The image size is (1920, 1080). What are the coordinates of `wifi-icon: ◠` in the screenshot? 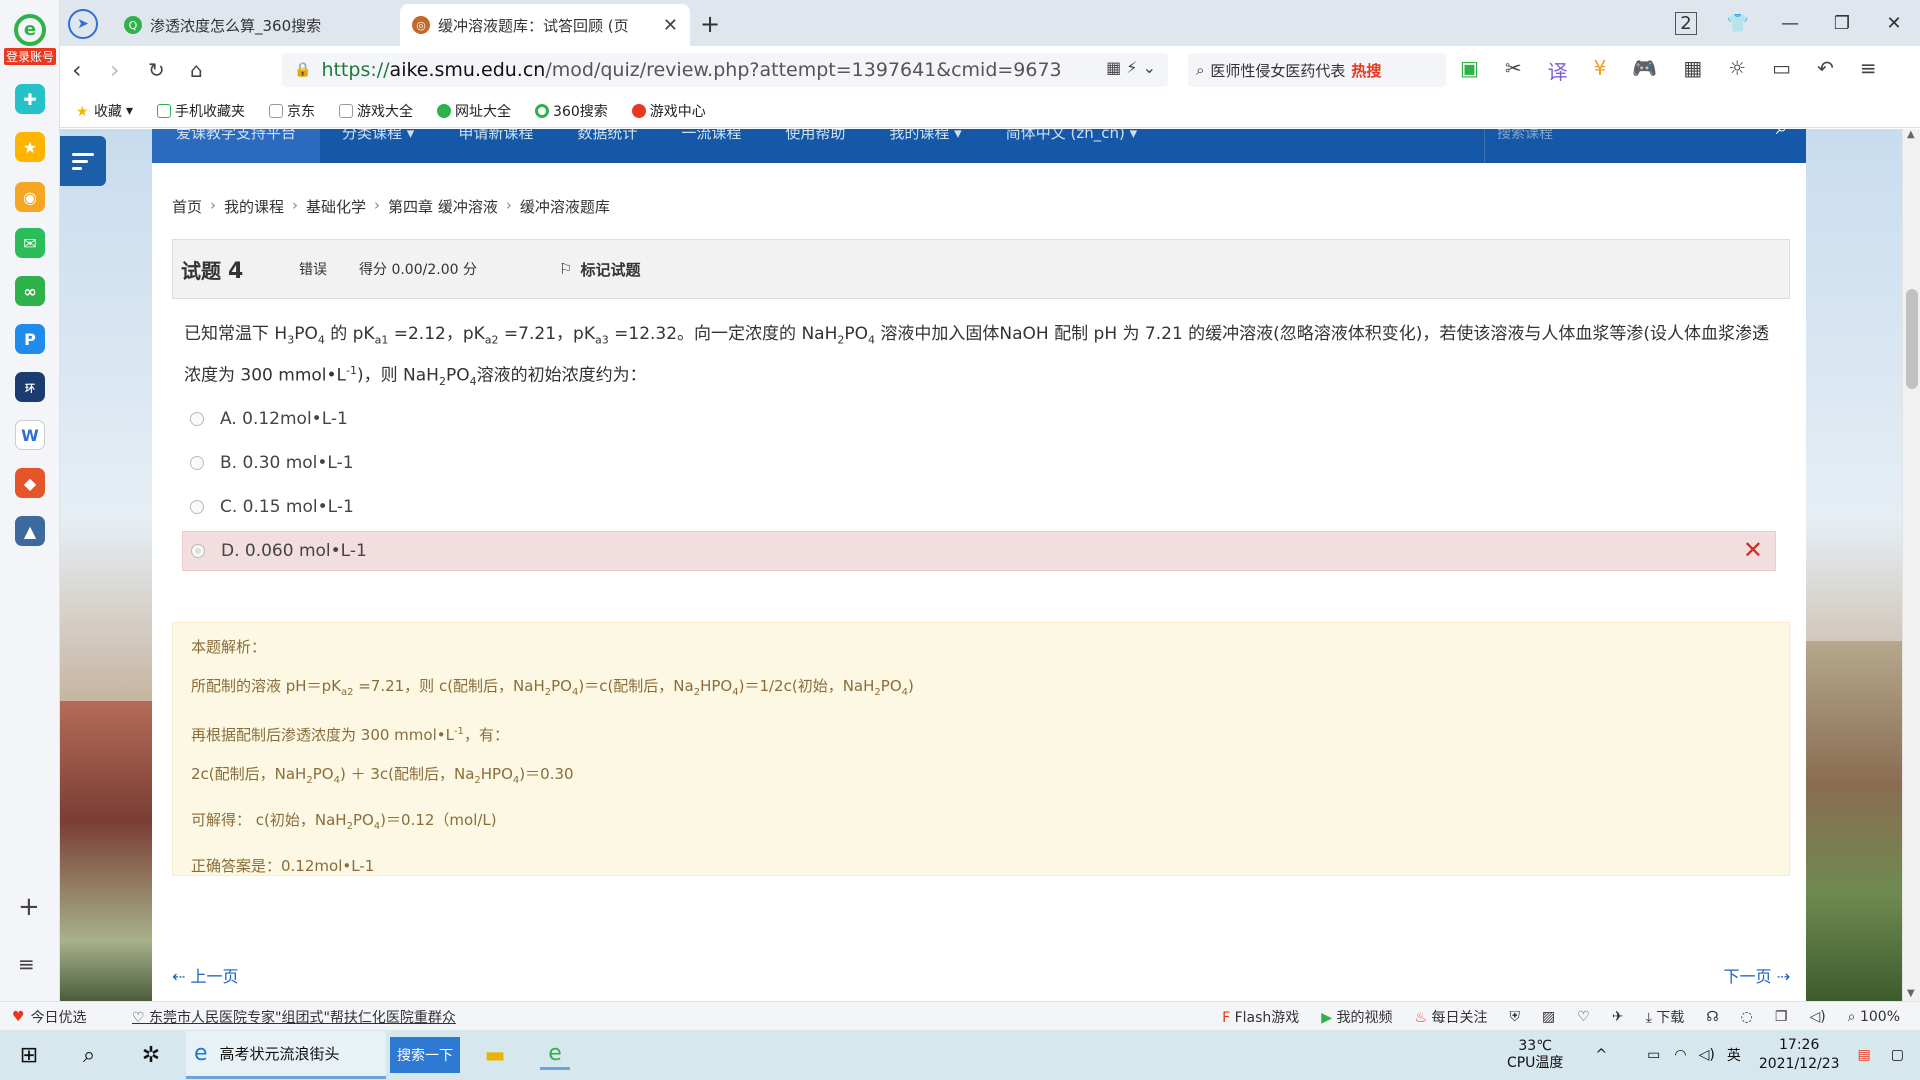 It's located at (1680, 1055).